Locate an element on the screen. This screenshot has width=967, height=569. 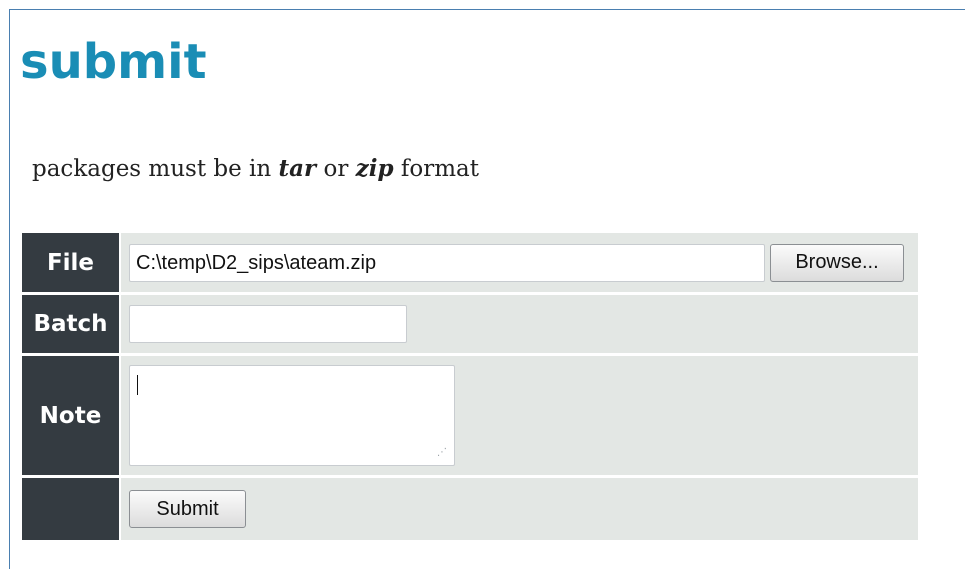
intro-or: or is located at coordinates (336, 169).